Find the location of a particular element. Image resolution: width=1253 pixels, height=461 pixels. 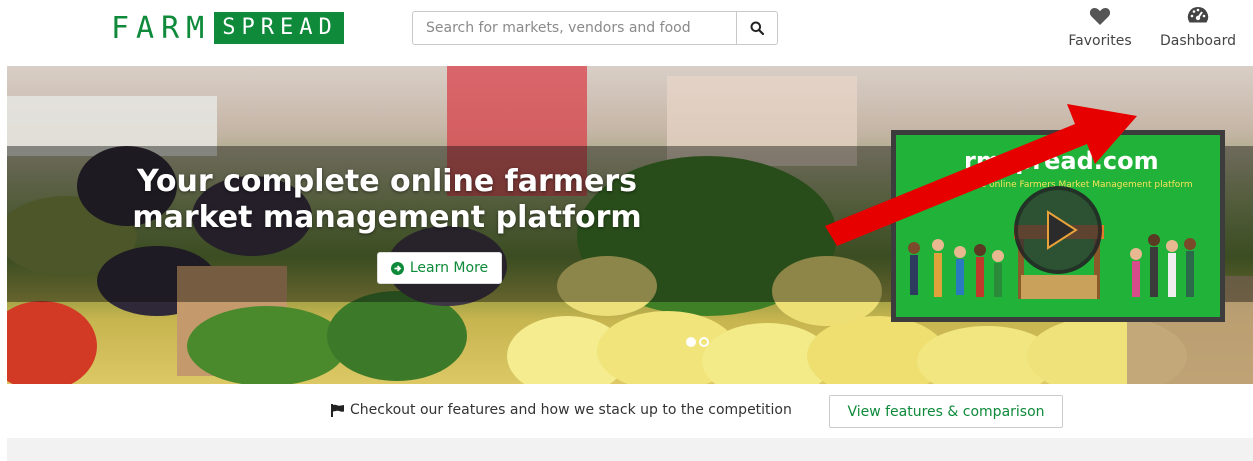

dashboard-gauge-icon is located at coordinates (1198, 14).